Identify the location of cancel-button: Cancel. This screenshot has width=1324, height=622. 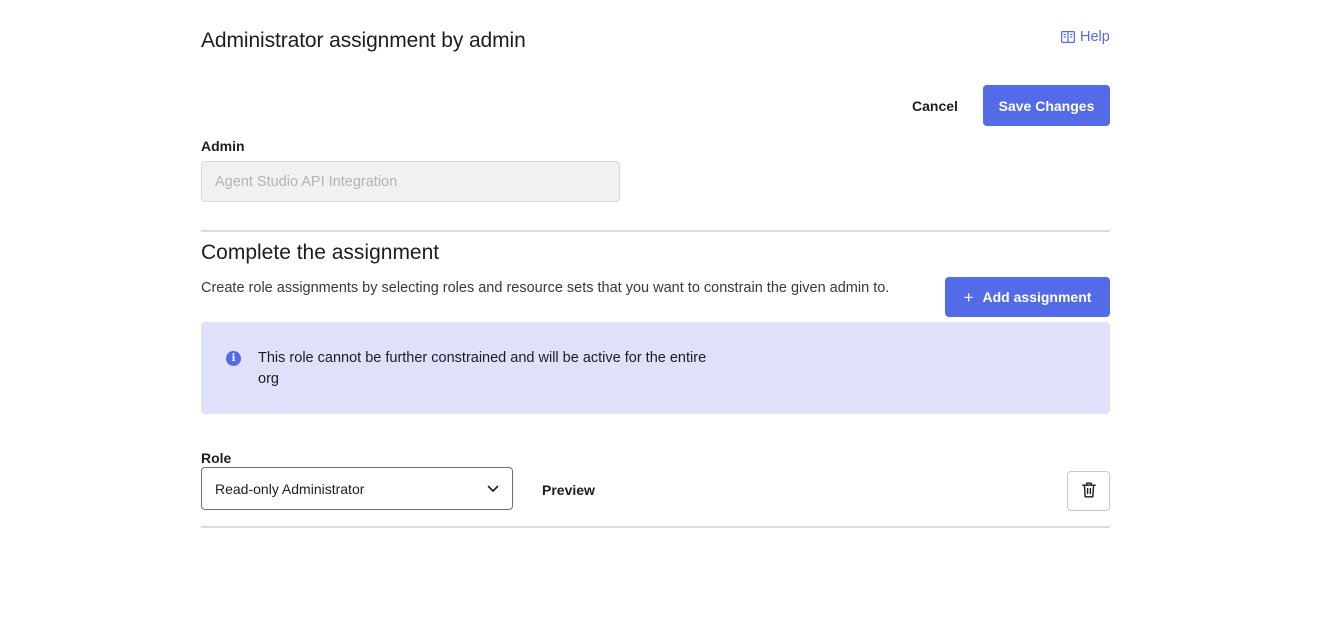
(935, 105).